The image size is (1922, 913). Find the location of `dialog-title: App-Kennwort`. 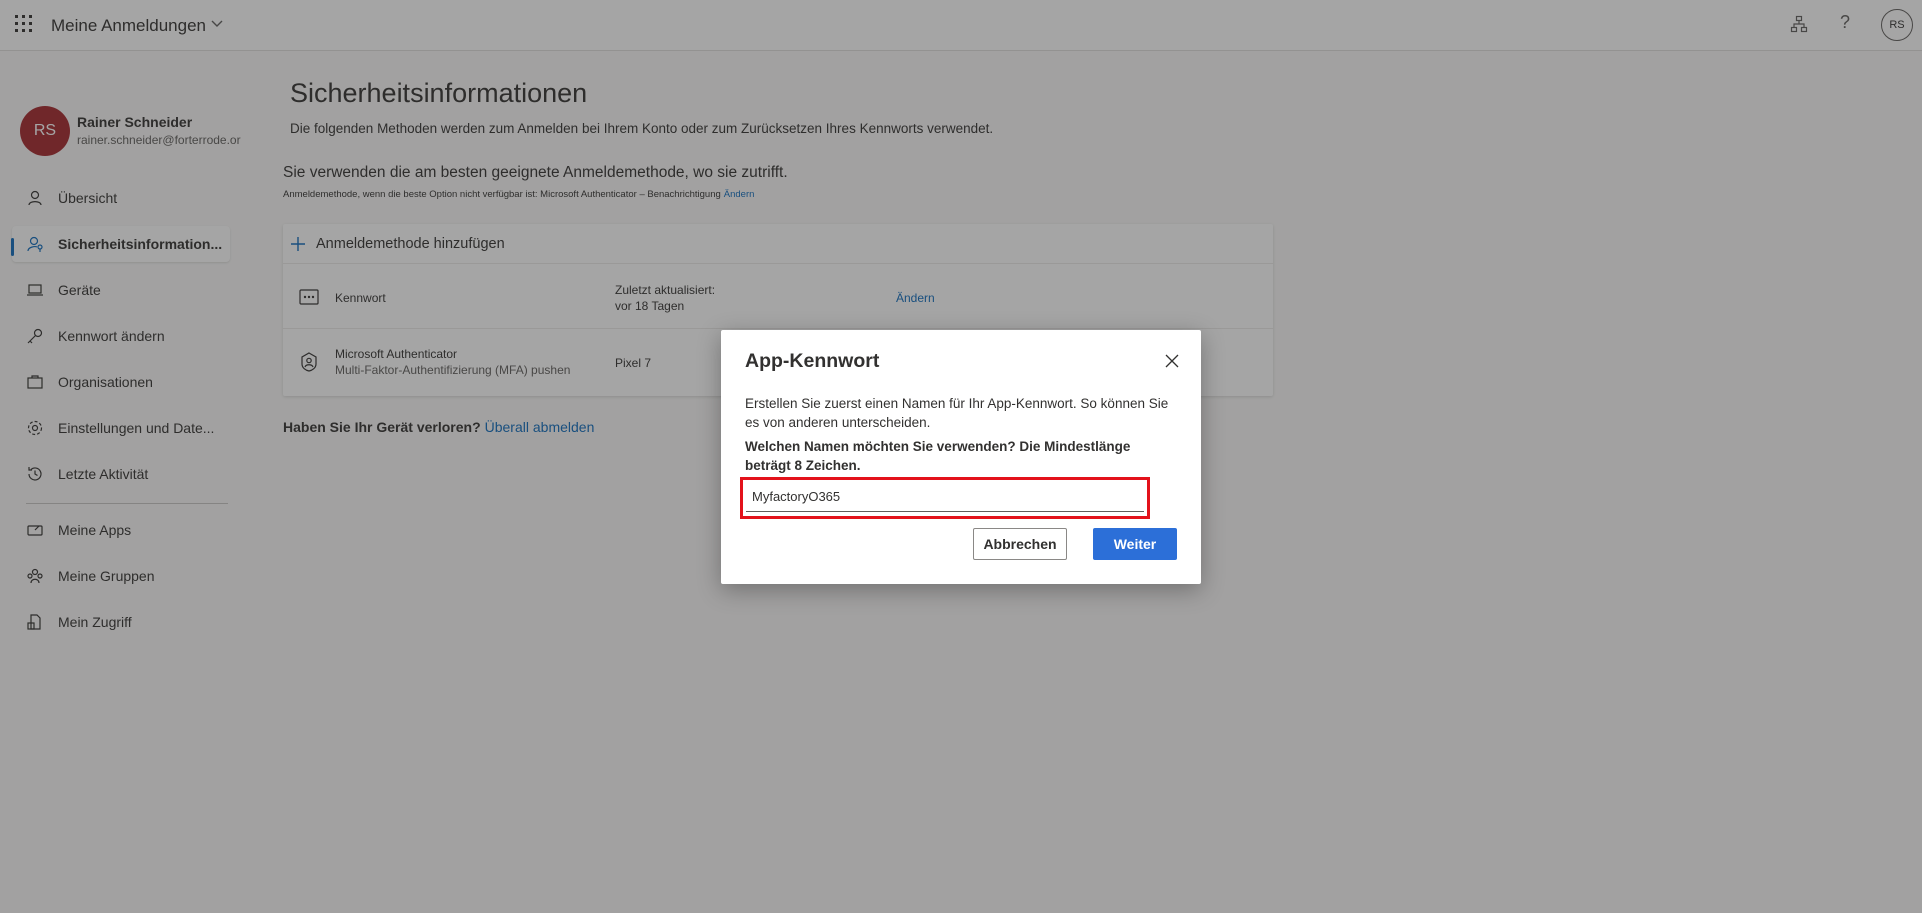

dialog-title: App-Kennwort is located at coordinates (812, 361).